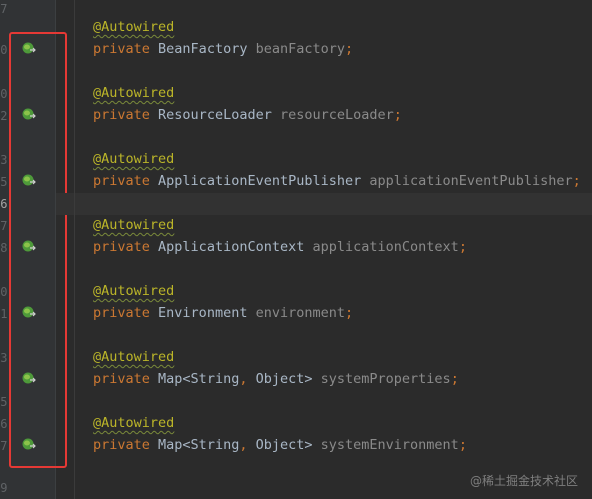  What do you see at coordinates (4, 488) in the screenshot?
I see `line-number: 59` at bounding box center [4, 488].